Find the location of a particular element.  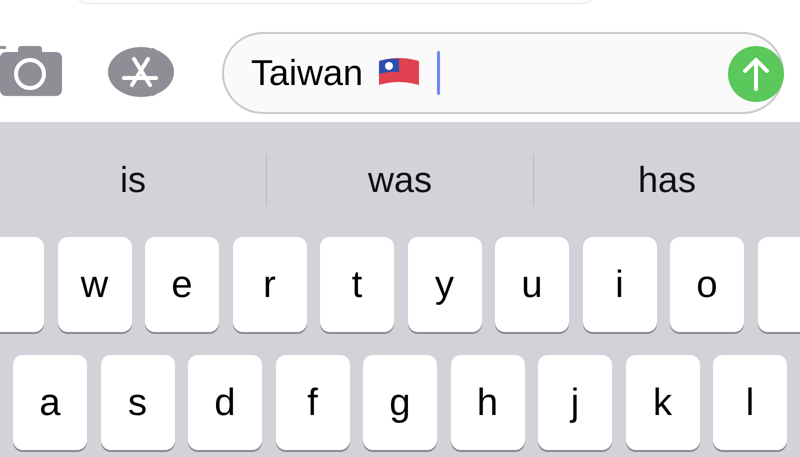

key-button: d is located at coordinates (225, 402).